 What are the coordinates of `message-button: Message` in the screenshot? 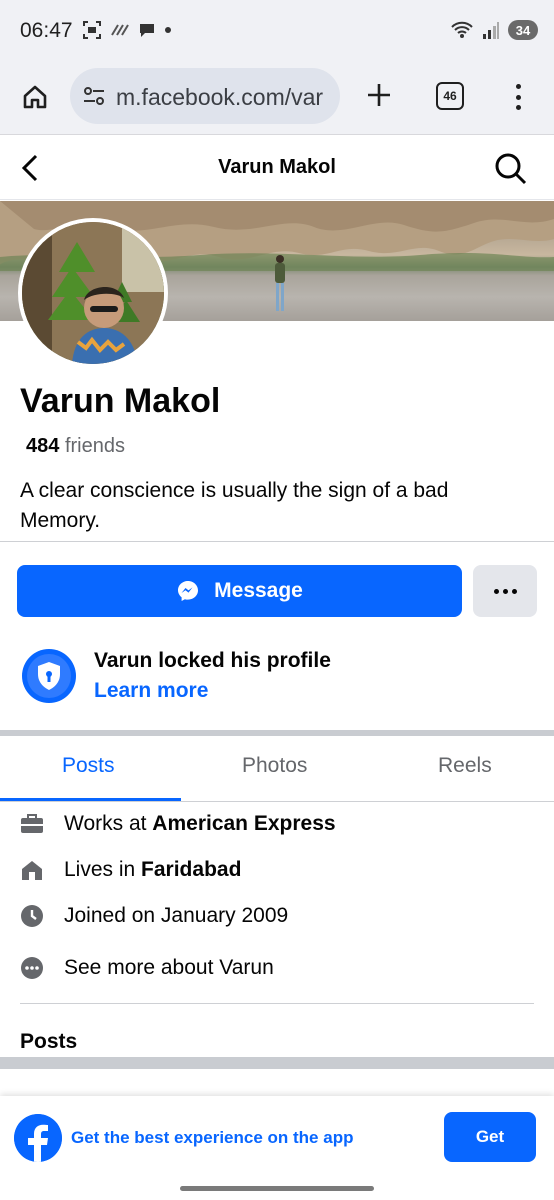 It's located at (239, 591).